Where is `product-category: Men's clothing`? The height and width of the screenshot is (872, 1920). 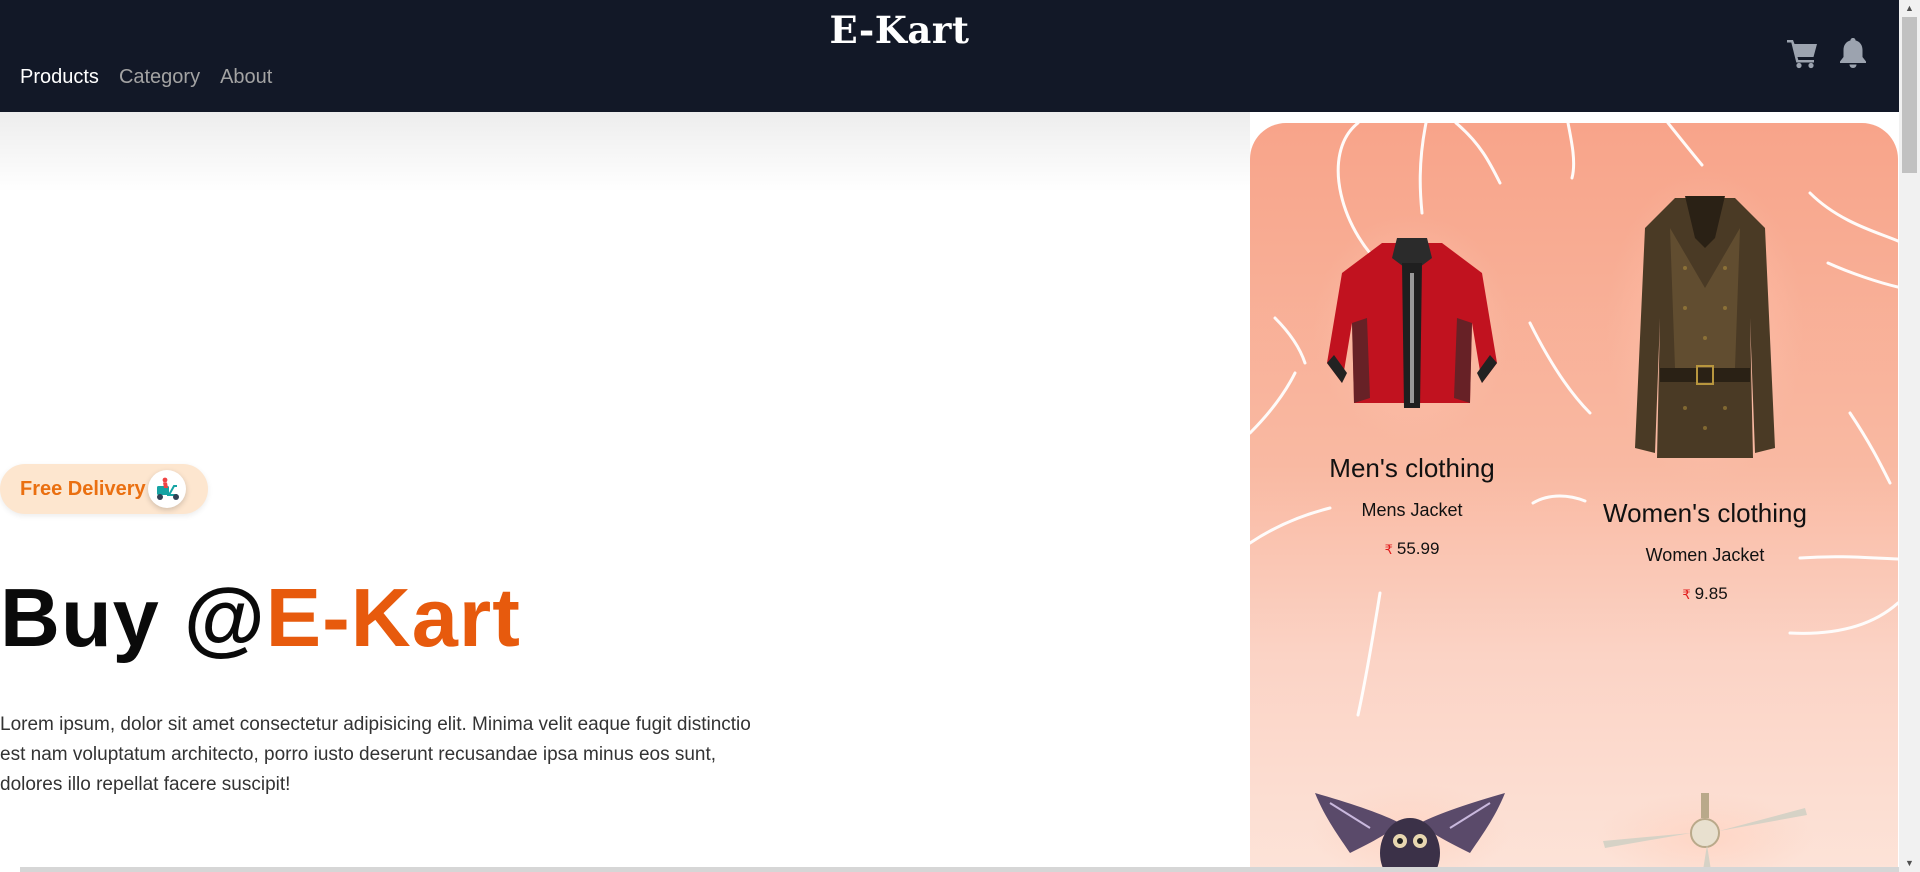
product-category: Men's clothing is located at coordinates (1412, 468).